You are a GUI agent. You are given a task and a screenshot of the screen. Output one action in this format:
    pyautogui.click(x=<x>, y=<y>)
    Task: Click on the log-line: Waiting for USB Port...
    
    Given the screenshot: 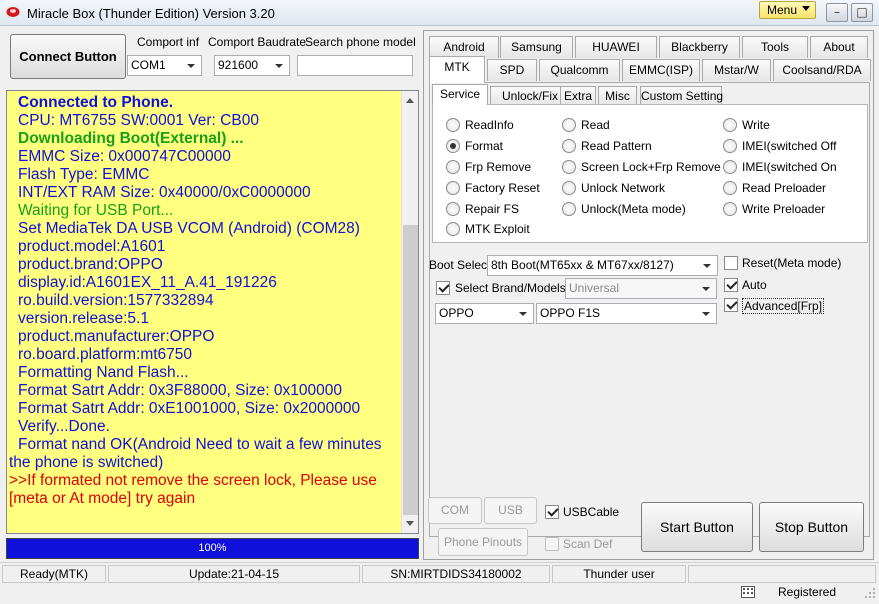 What is the action you would take?
    pyautogui.click(x=96, y=210)
    